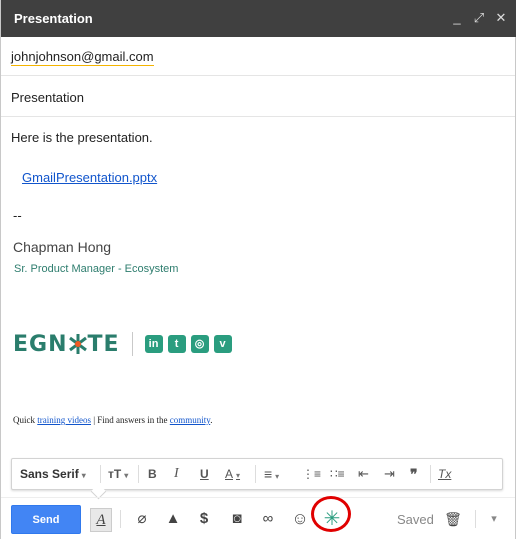 The width and height of the screenshot is (516, 540). Describe the element at coordinates (118, 474) in the screenshot. I see `font-size-select: тT ▾` at that location.